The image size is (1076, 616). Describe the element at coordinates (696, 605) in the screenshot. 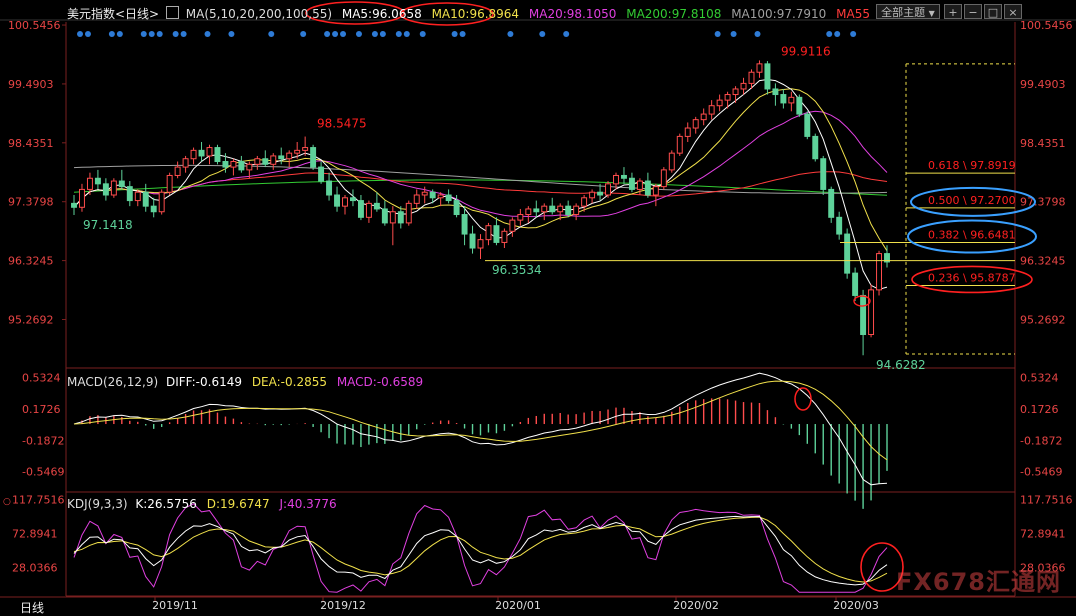

I see `x-tick-label: 2020/02` at that location.